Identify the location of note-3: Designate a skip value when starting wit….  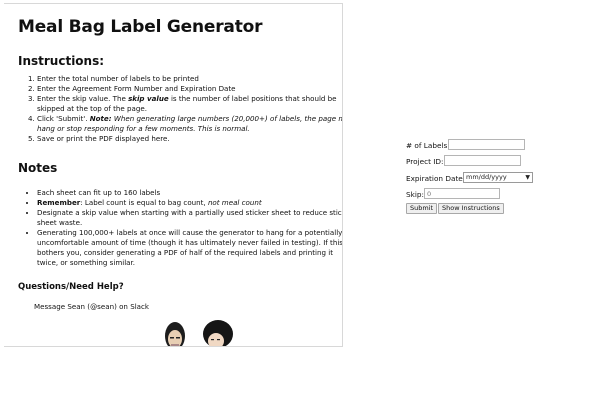
(189, 218).